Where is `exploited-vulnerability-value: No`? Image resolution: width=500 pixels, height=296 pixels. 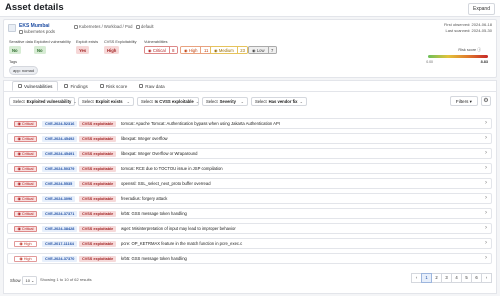
exploited-vulnerability-value: No is located at coordinates (40, 50).